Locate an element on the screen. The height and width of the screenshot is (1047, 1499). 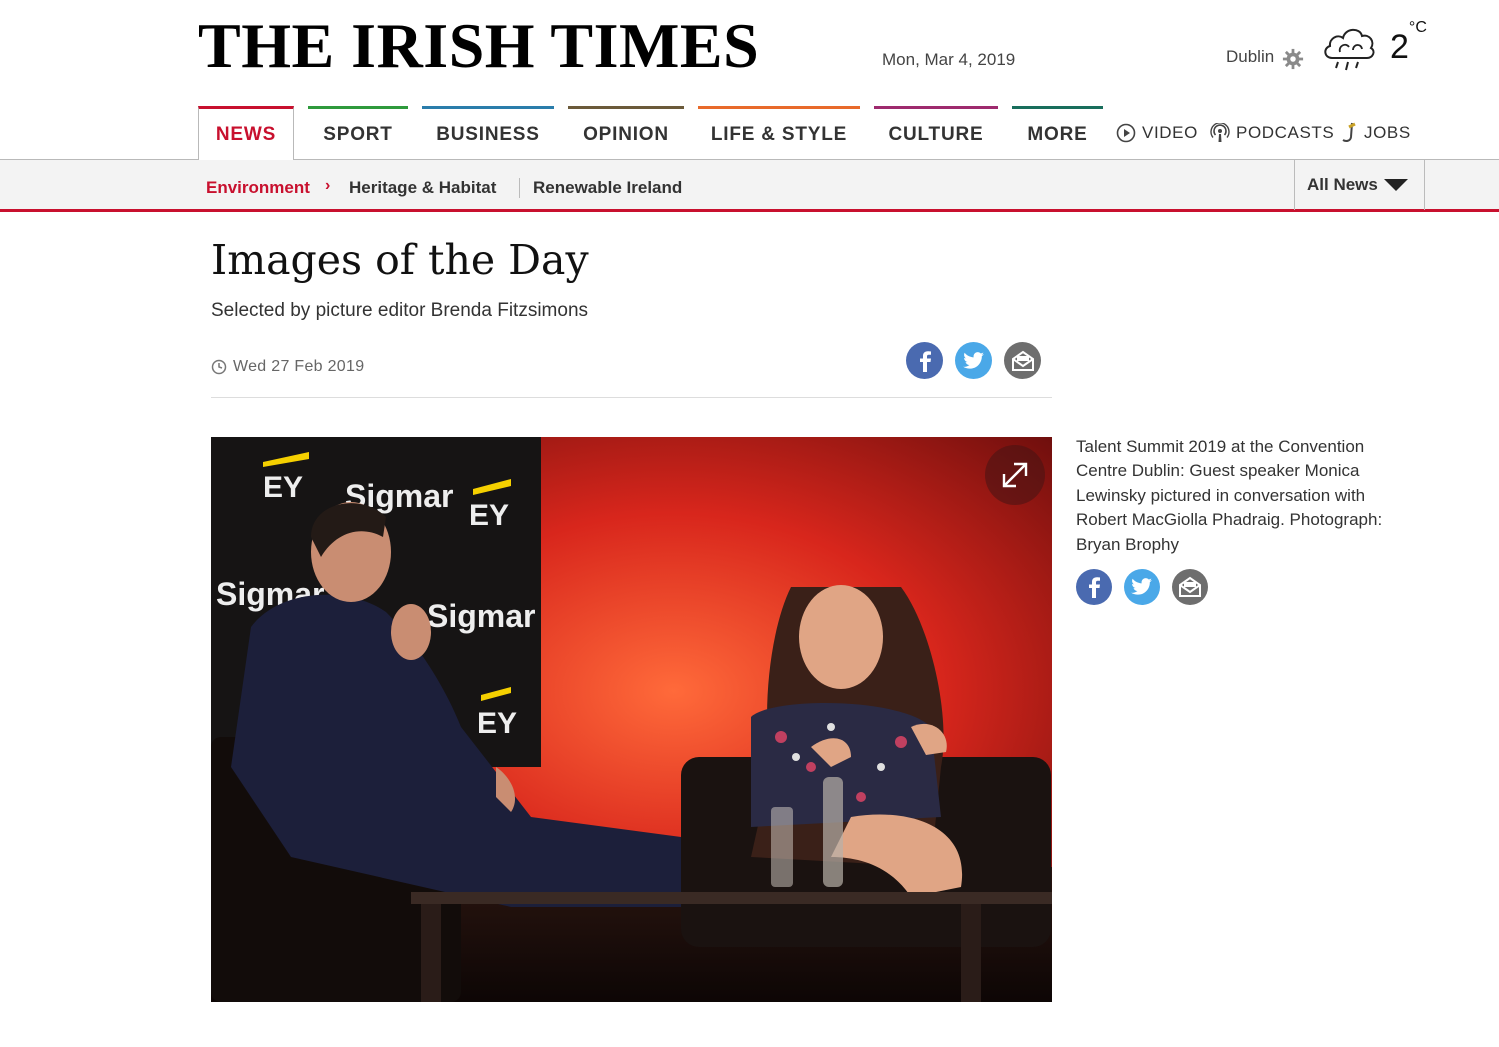
nav-video-label: VIDEO is located at coordinates (1170, 132).